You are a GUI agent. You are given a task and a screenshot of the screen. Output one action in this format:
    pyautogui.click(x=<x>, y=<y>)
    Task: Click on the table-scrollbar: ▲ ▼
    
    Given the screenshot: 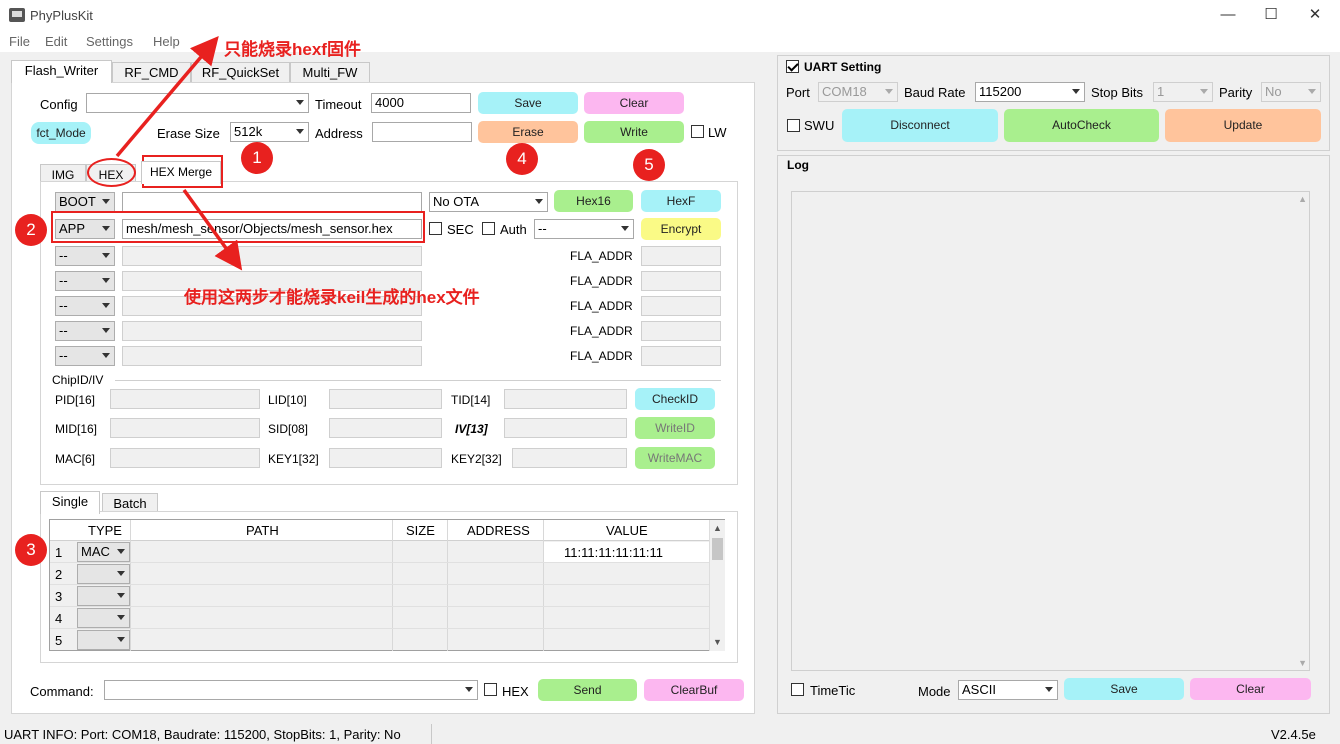 What is the action you would take?
    pyautogui.click(x=717, y=585)
    